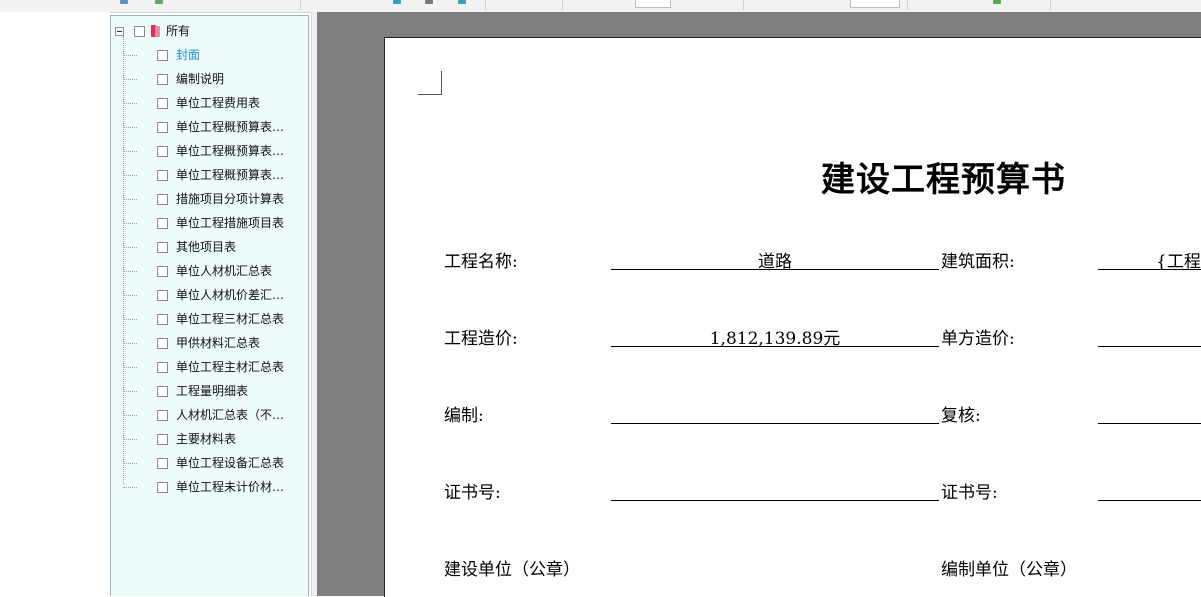 The height and width of the screenshot is (597, 1201). Describe the element at coordinates (188, 55) in the screenshot. I see `tree-item-label: 封面` at that location.